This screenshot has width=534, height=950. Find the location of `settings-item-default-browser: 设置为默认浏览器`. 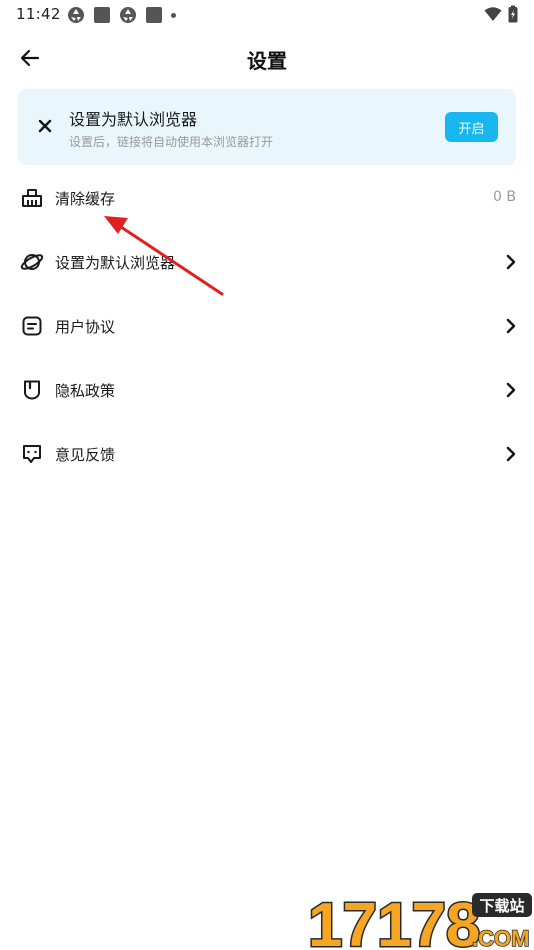

settings-item-default-browser: 设置为默认浏览器 is located at coordinates (267, 262).